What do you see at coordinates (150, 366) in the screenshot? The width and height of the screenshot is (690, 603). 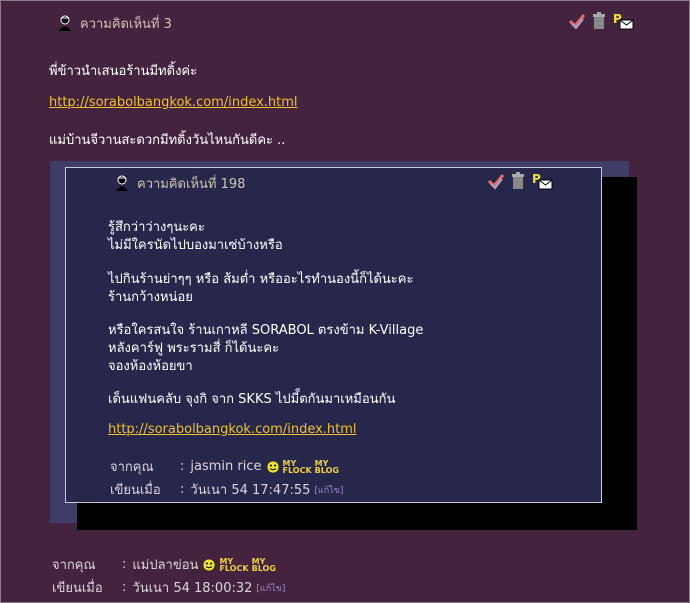 I see `quote-line: จองห้องห้อยขา` at bounding box center [150, 366].